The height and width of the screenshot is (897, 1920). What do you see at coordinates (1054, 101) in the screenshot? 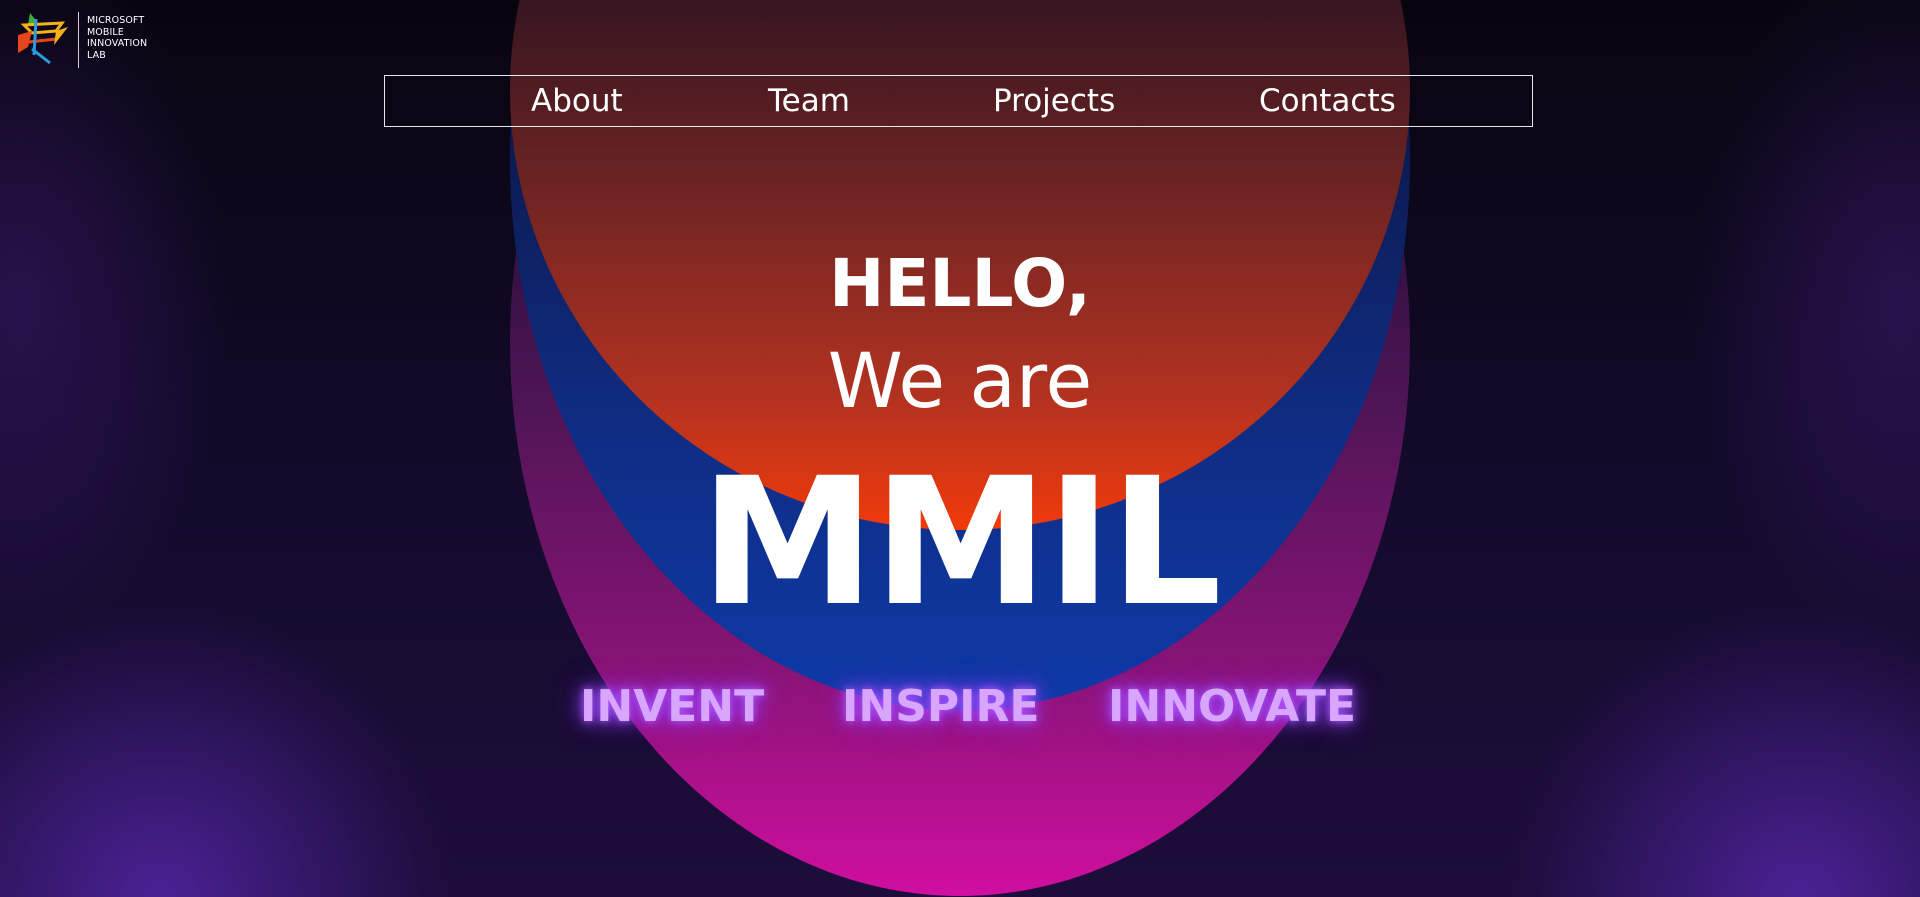
I see `nav-projects-link: Projects` at bounding box center [1054, 101].